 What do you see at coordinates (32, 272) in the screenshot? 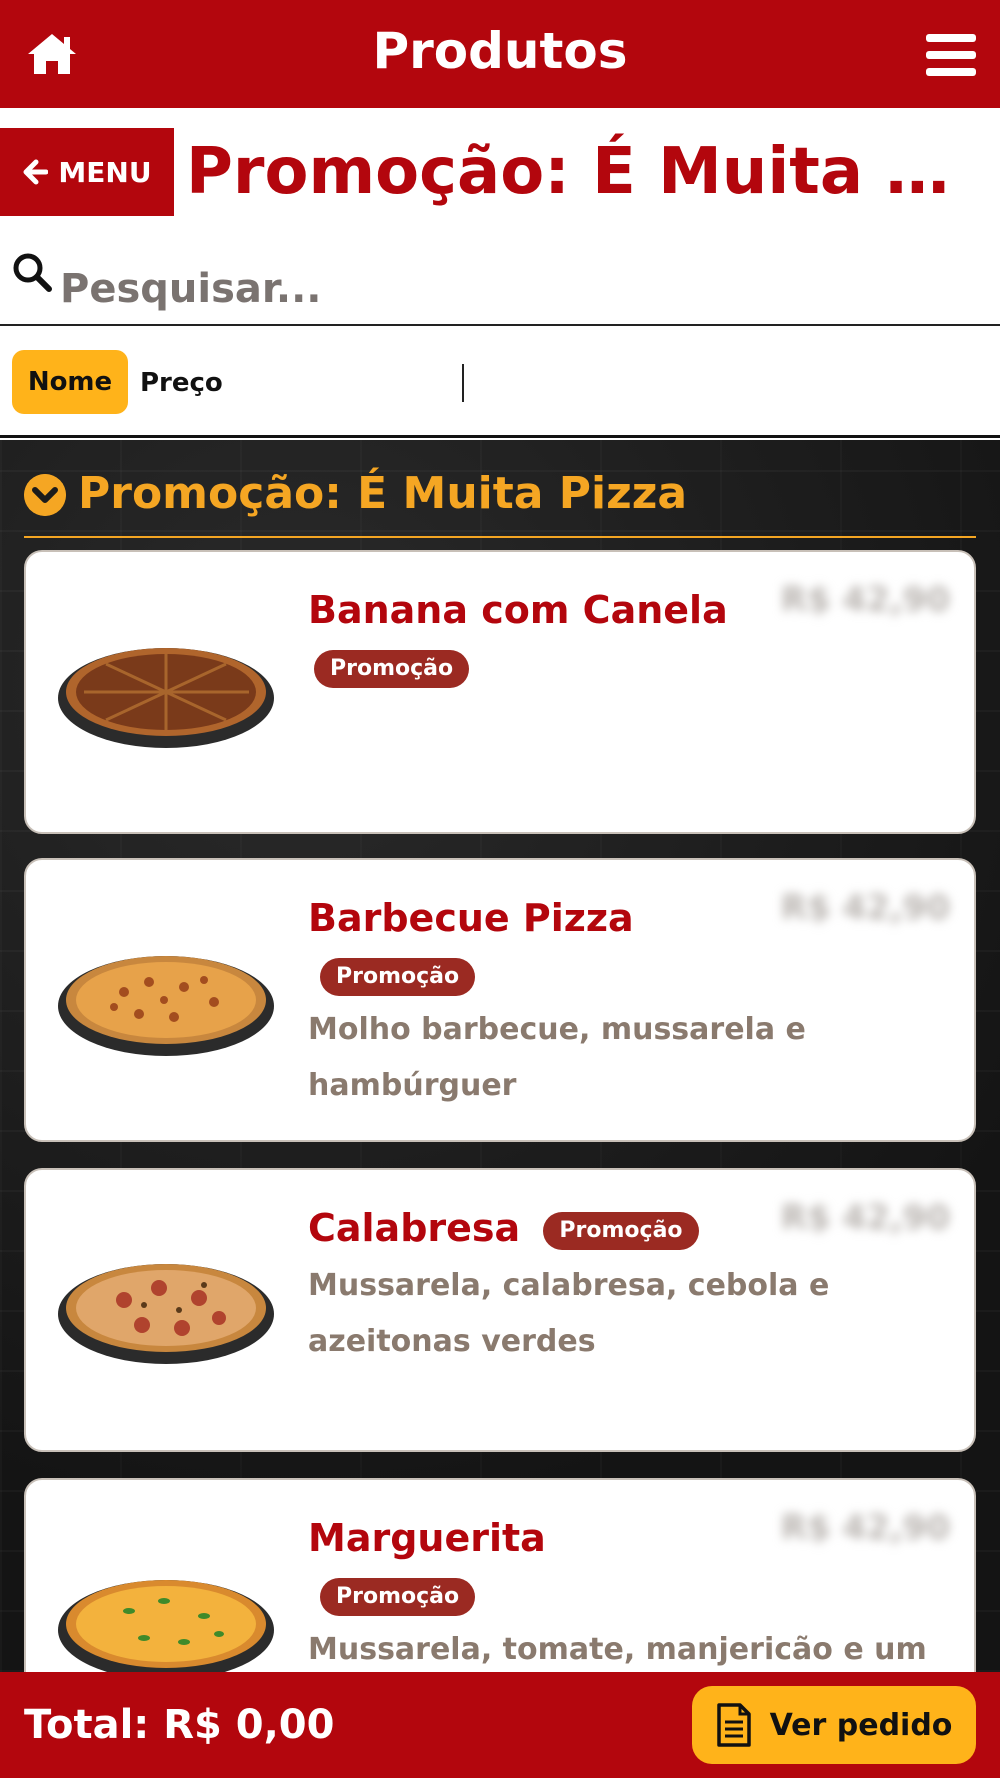
I see `search-icon` at bounding box center [32, 272].